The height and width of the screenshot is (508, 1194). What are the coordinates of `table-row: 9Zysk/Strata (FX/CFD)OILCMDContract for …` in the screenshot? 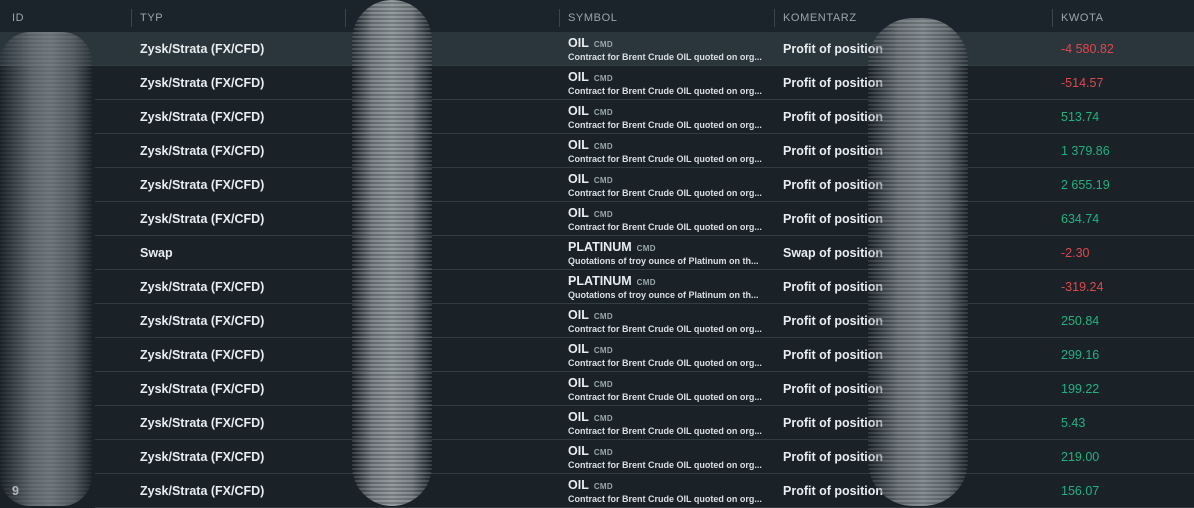 It's located at (597, 491).